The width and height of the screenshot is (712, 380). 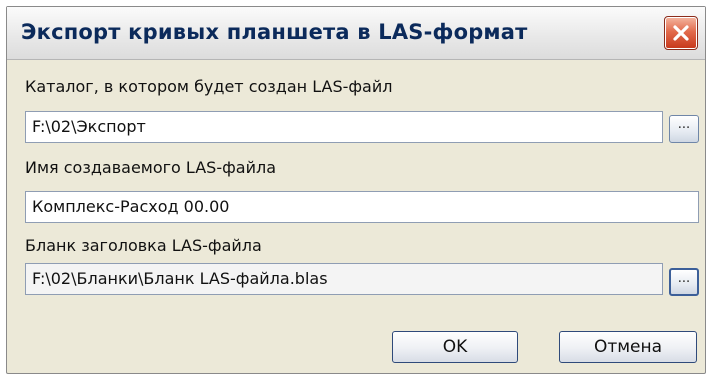 I want to click on ok-button: OK, so click(x=455, y=347).